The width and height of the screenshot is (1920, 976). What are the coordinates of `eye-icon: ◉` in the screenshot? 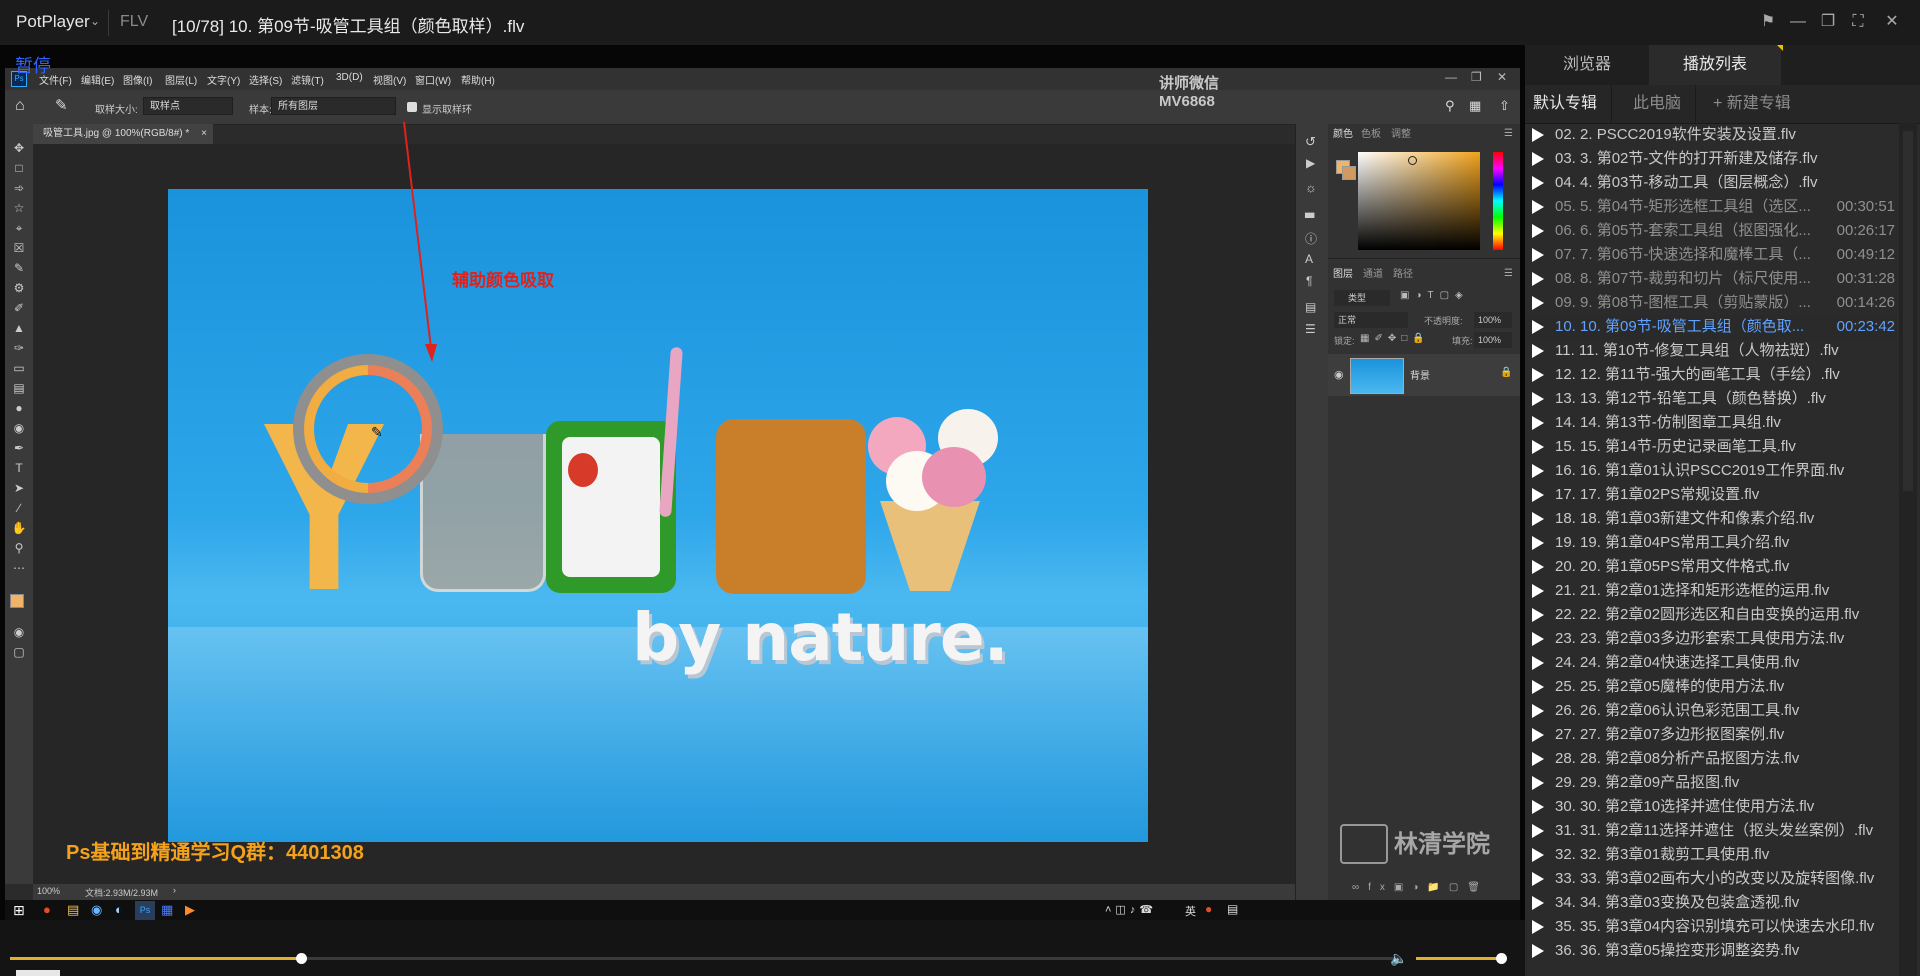 It's located at (1339, 374).